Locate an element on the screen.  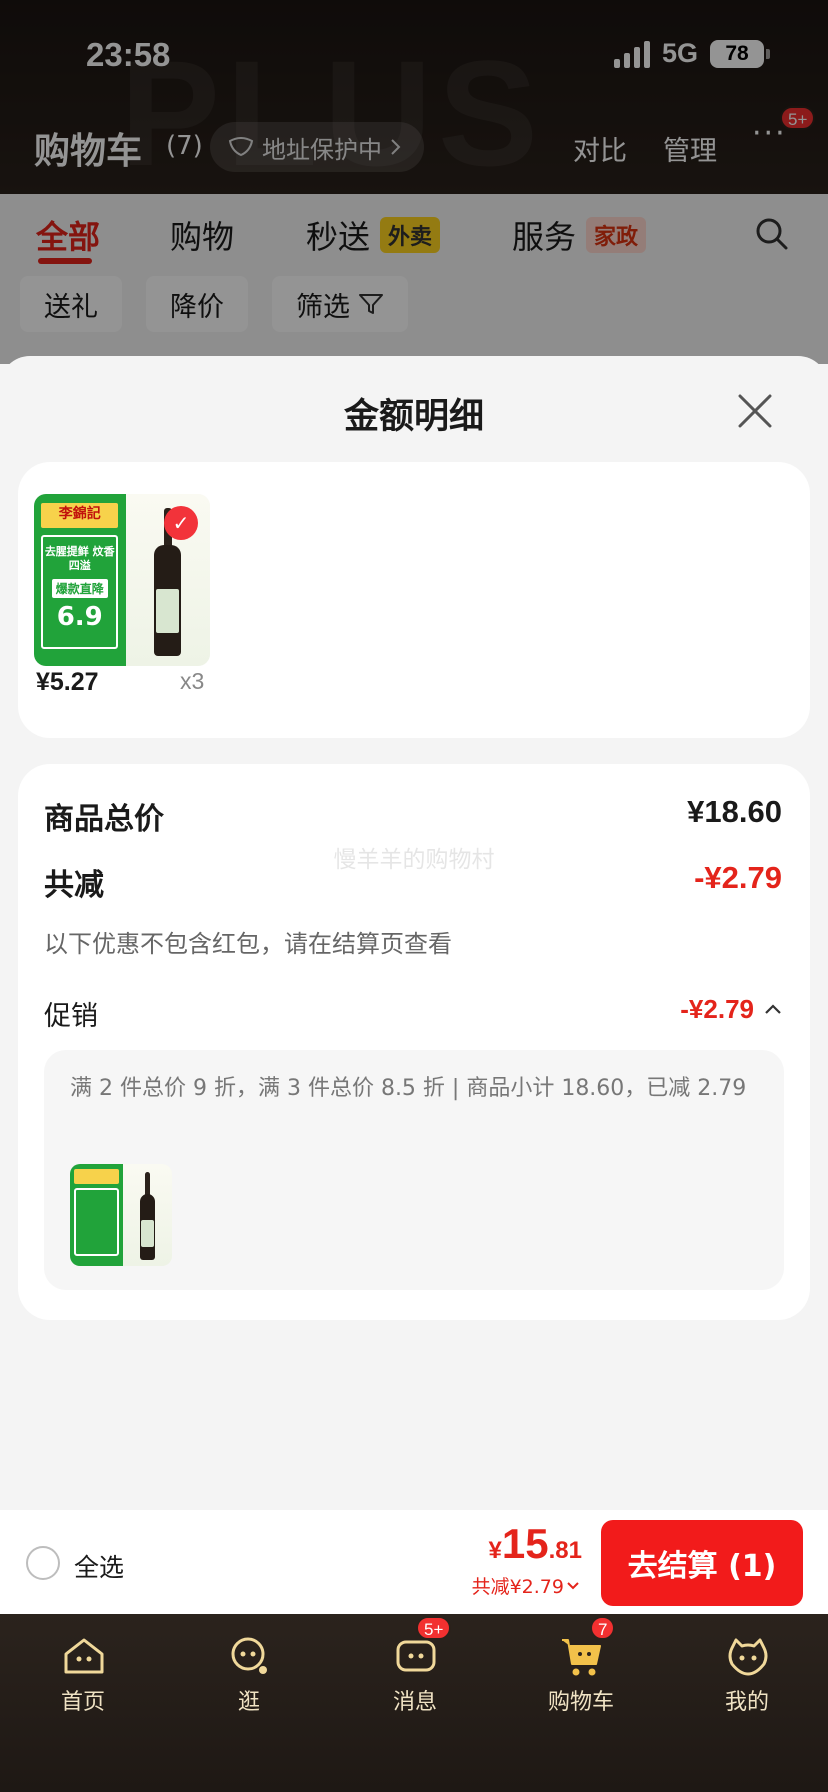
shop-watermark: 慢羊羊的购物村 is located at coordinates (414, 860).